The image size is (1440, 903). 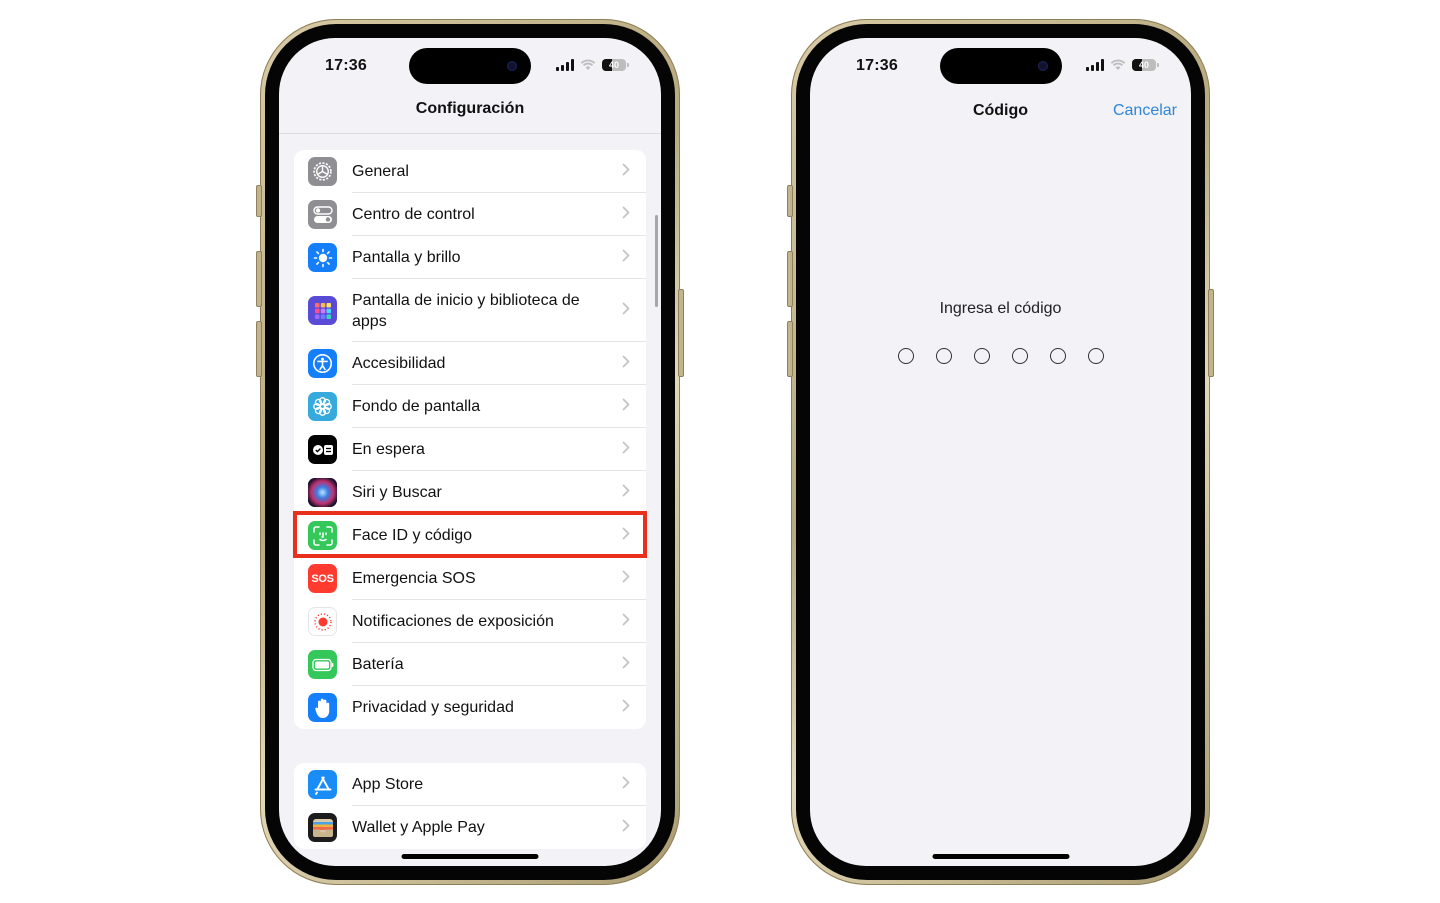 I want to click on highlight-box, so click(x=470, y=534).